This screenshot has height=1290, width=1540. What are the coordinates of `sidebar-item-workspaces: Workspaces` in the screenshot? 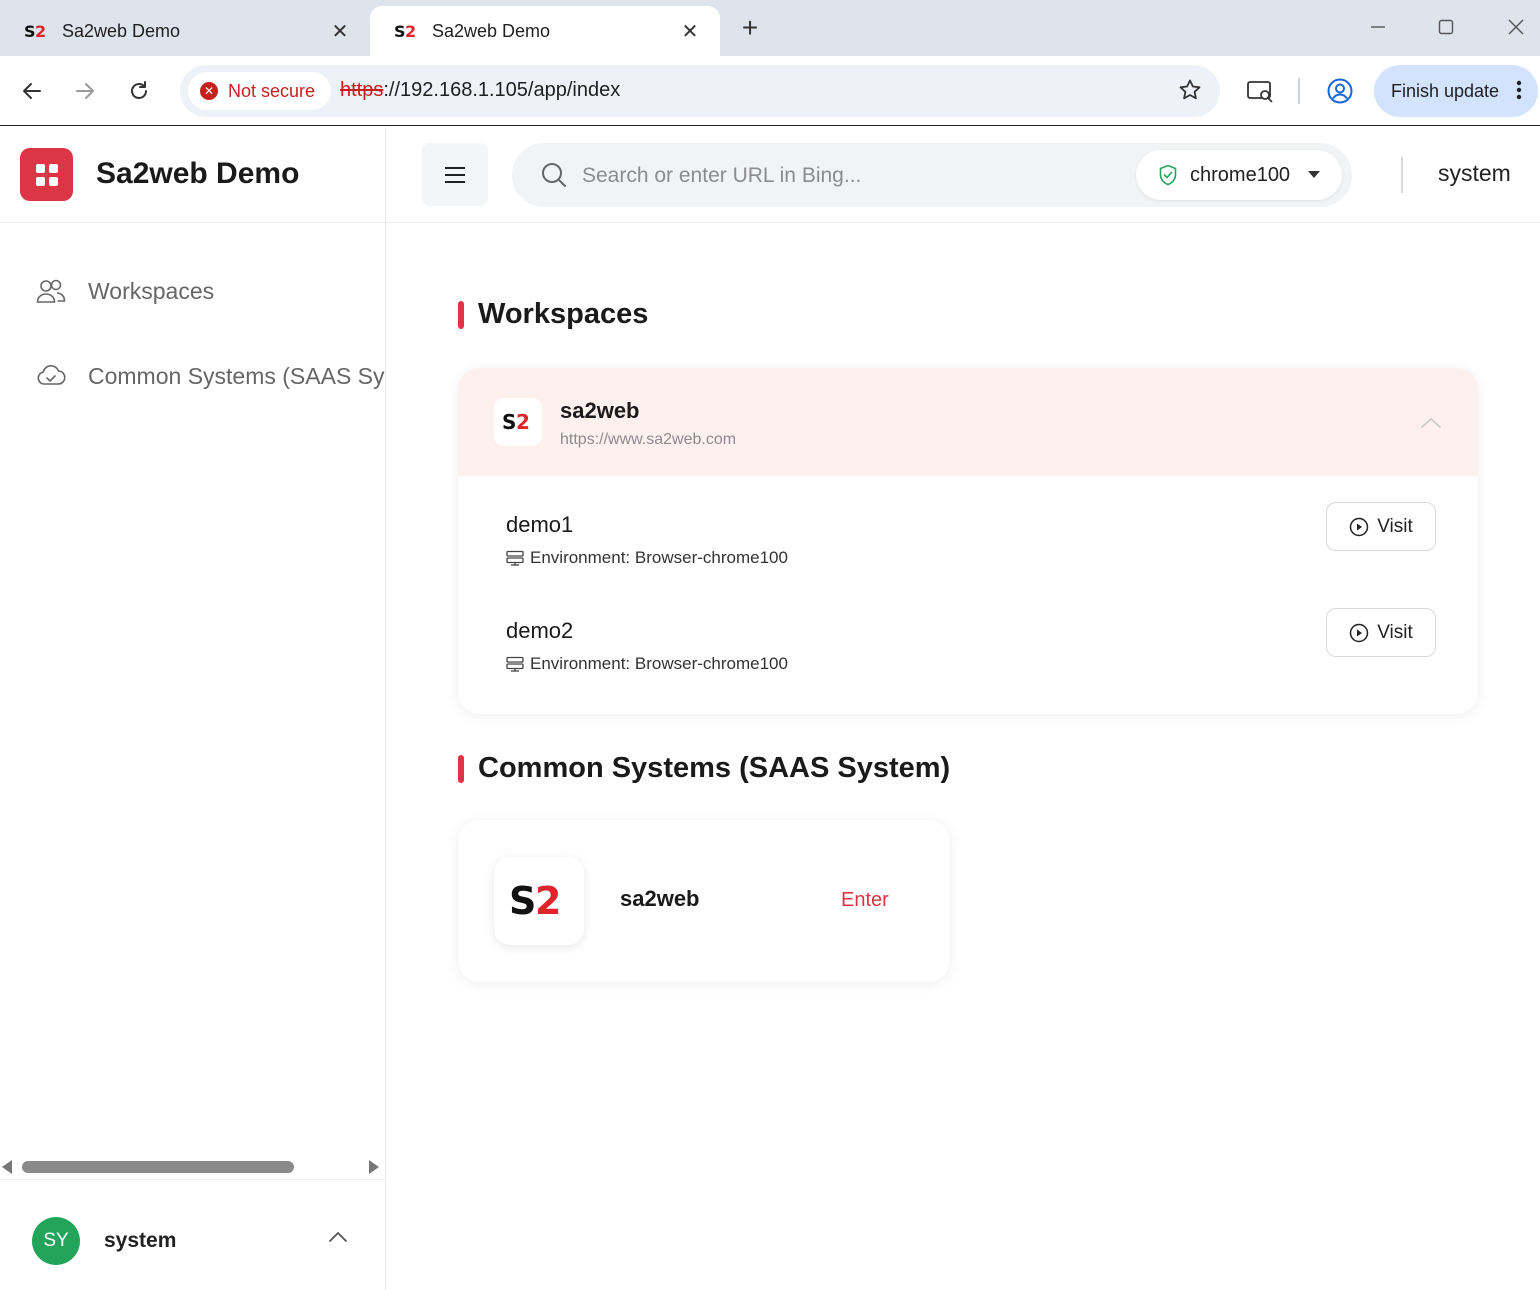 It's located at (192, 291).